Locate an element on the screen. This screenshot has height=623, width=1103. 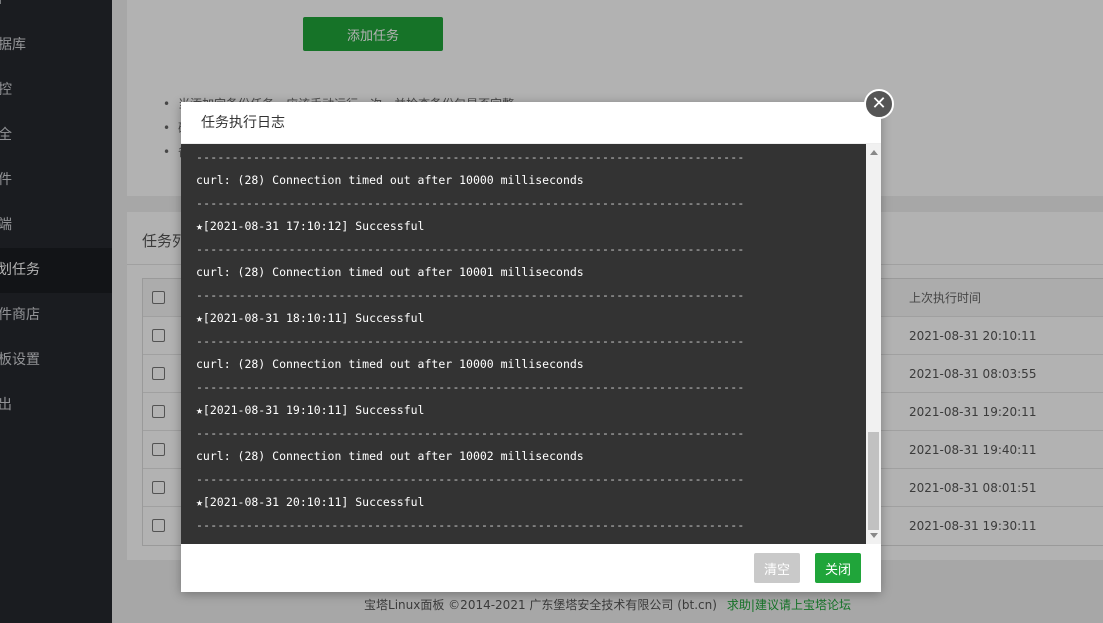
close-icon: ✕ is located at coordinates (879, 104).